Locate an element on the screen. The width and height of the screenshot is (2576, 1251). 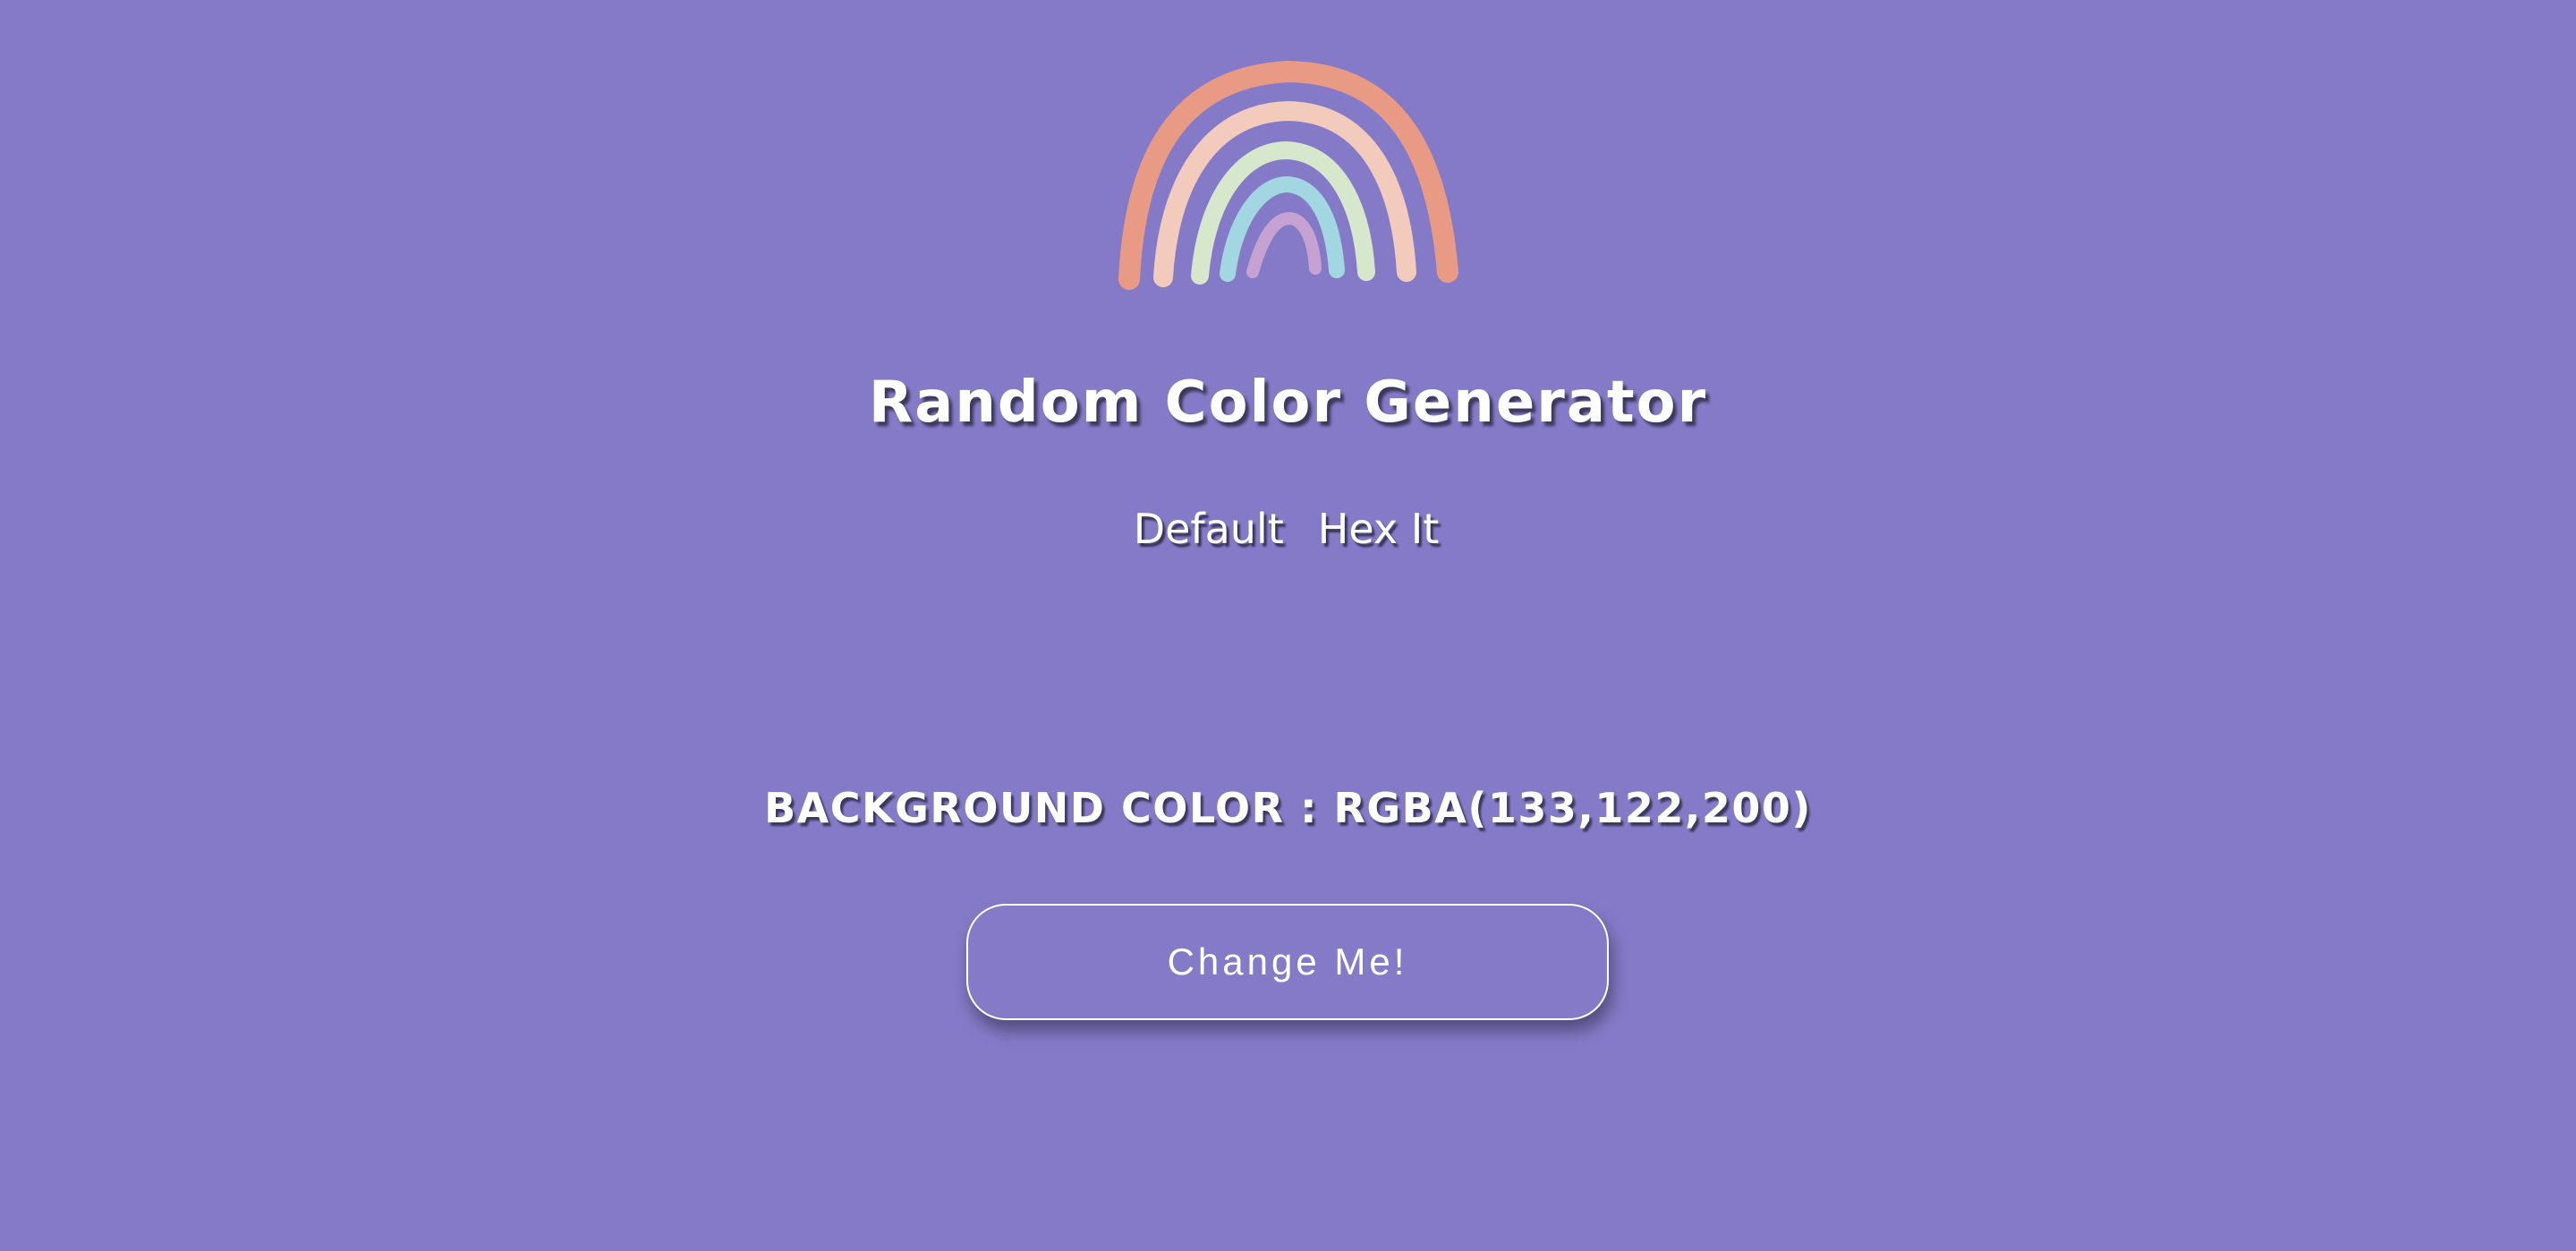
rainbow-icon is located at coordinates (1288, 175).